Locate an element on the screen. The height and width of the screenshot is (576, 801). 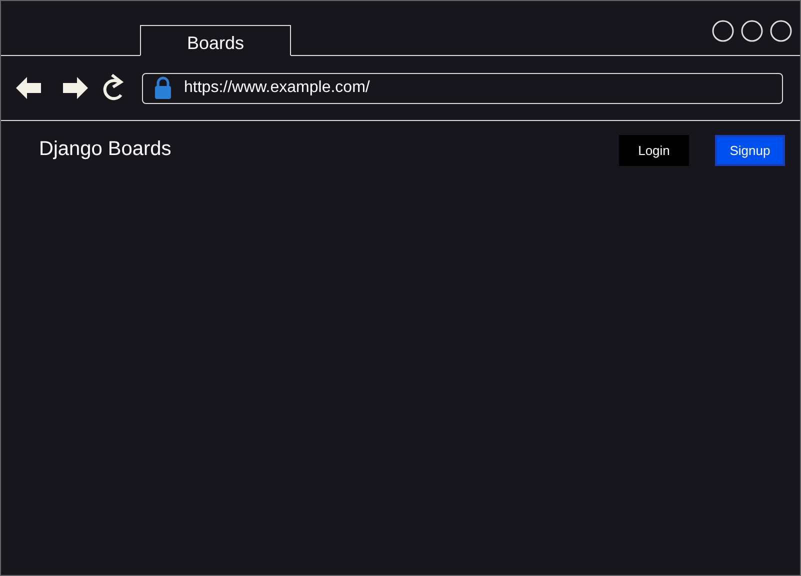
login-button: Login is located at coordinates (654, 150).